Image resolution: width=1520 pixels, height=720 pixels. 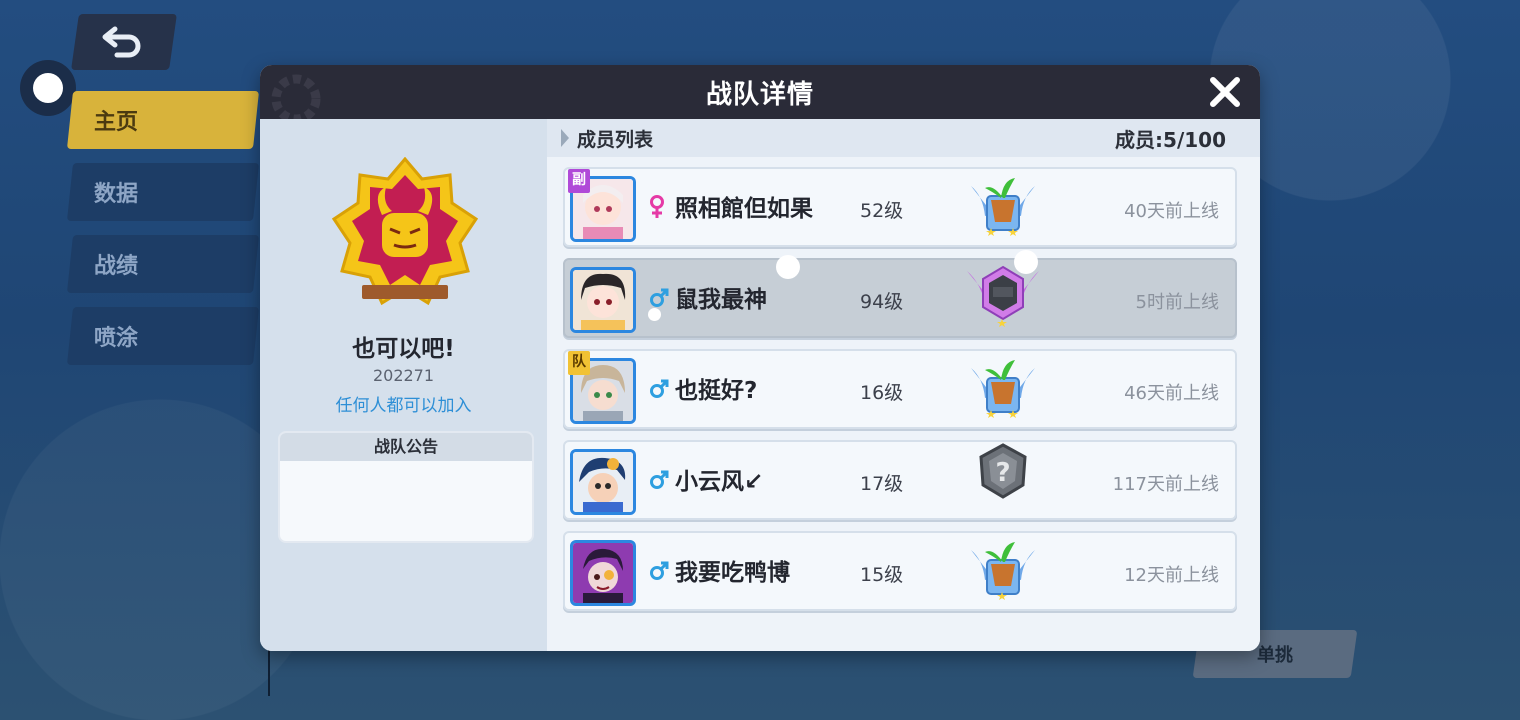 I want to click on female-icon, so click(x=657, y=206).